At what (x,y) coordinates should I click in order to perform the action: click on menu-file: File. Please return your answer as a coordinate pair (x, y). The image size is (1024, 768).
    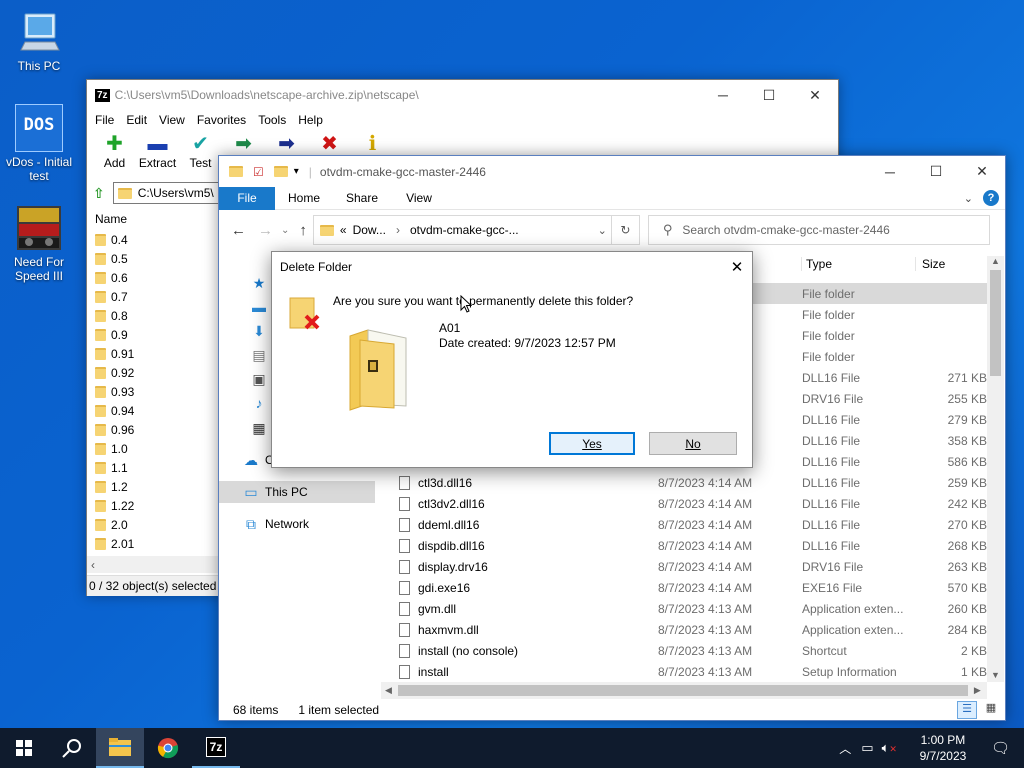
    Looking at the image, I should click on (104, 120).